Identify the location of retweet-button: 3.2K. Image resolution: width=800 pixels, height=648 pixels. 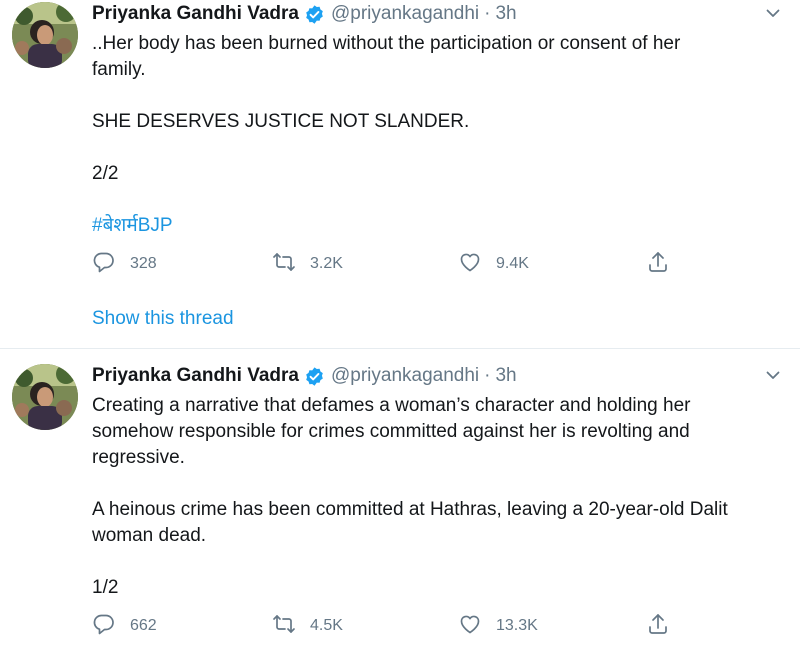
(307, 264).